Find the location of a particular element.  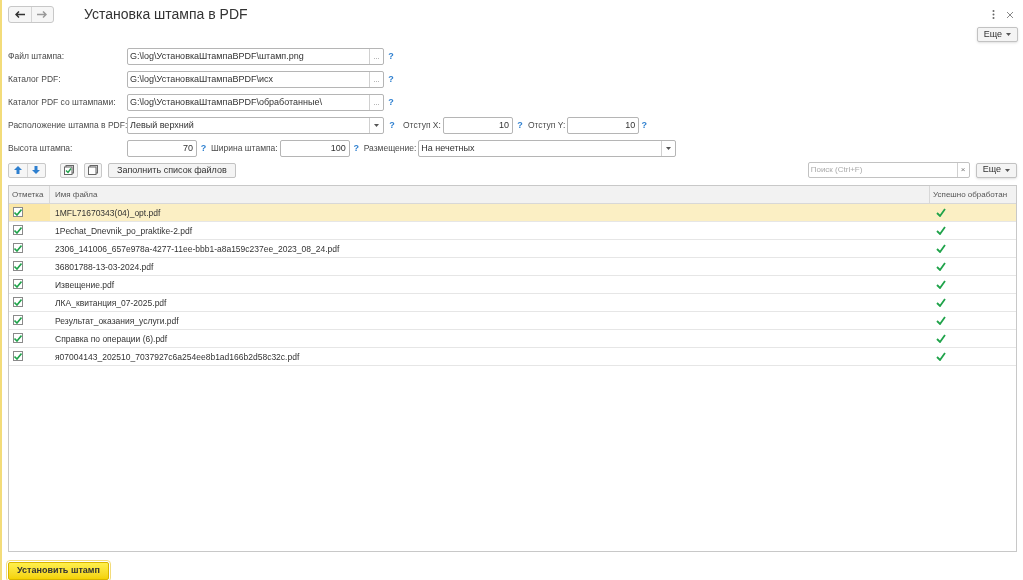

file-name: 2306_141006_657e978a-4277-11ee-bbb1-a8a159c237ee_2023_08_24.pdf is located at coordinates (197, 249).